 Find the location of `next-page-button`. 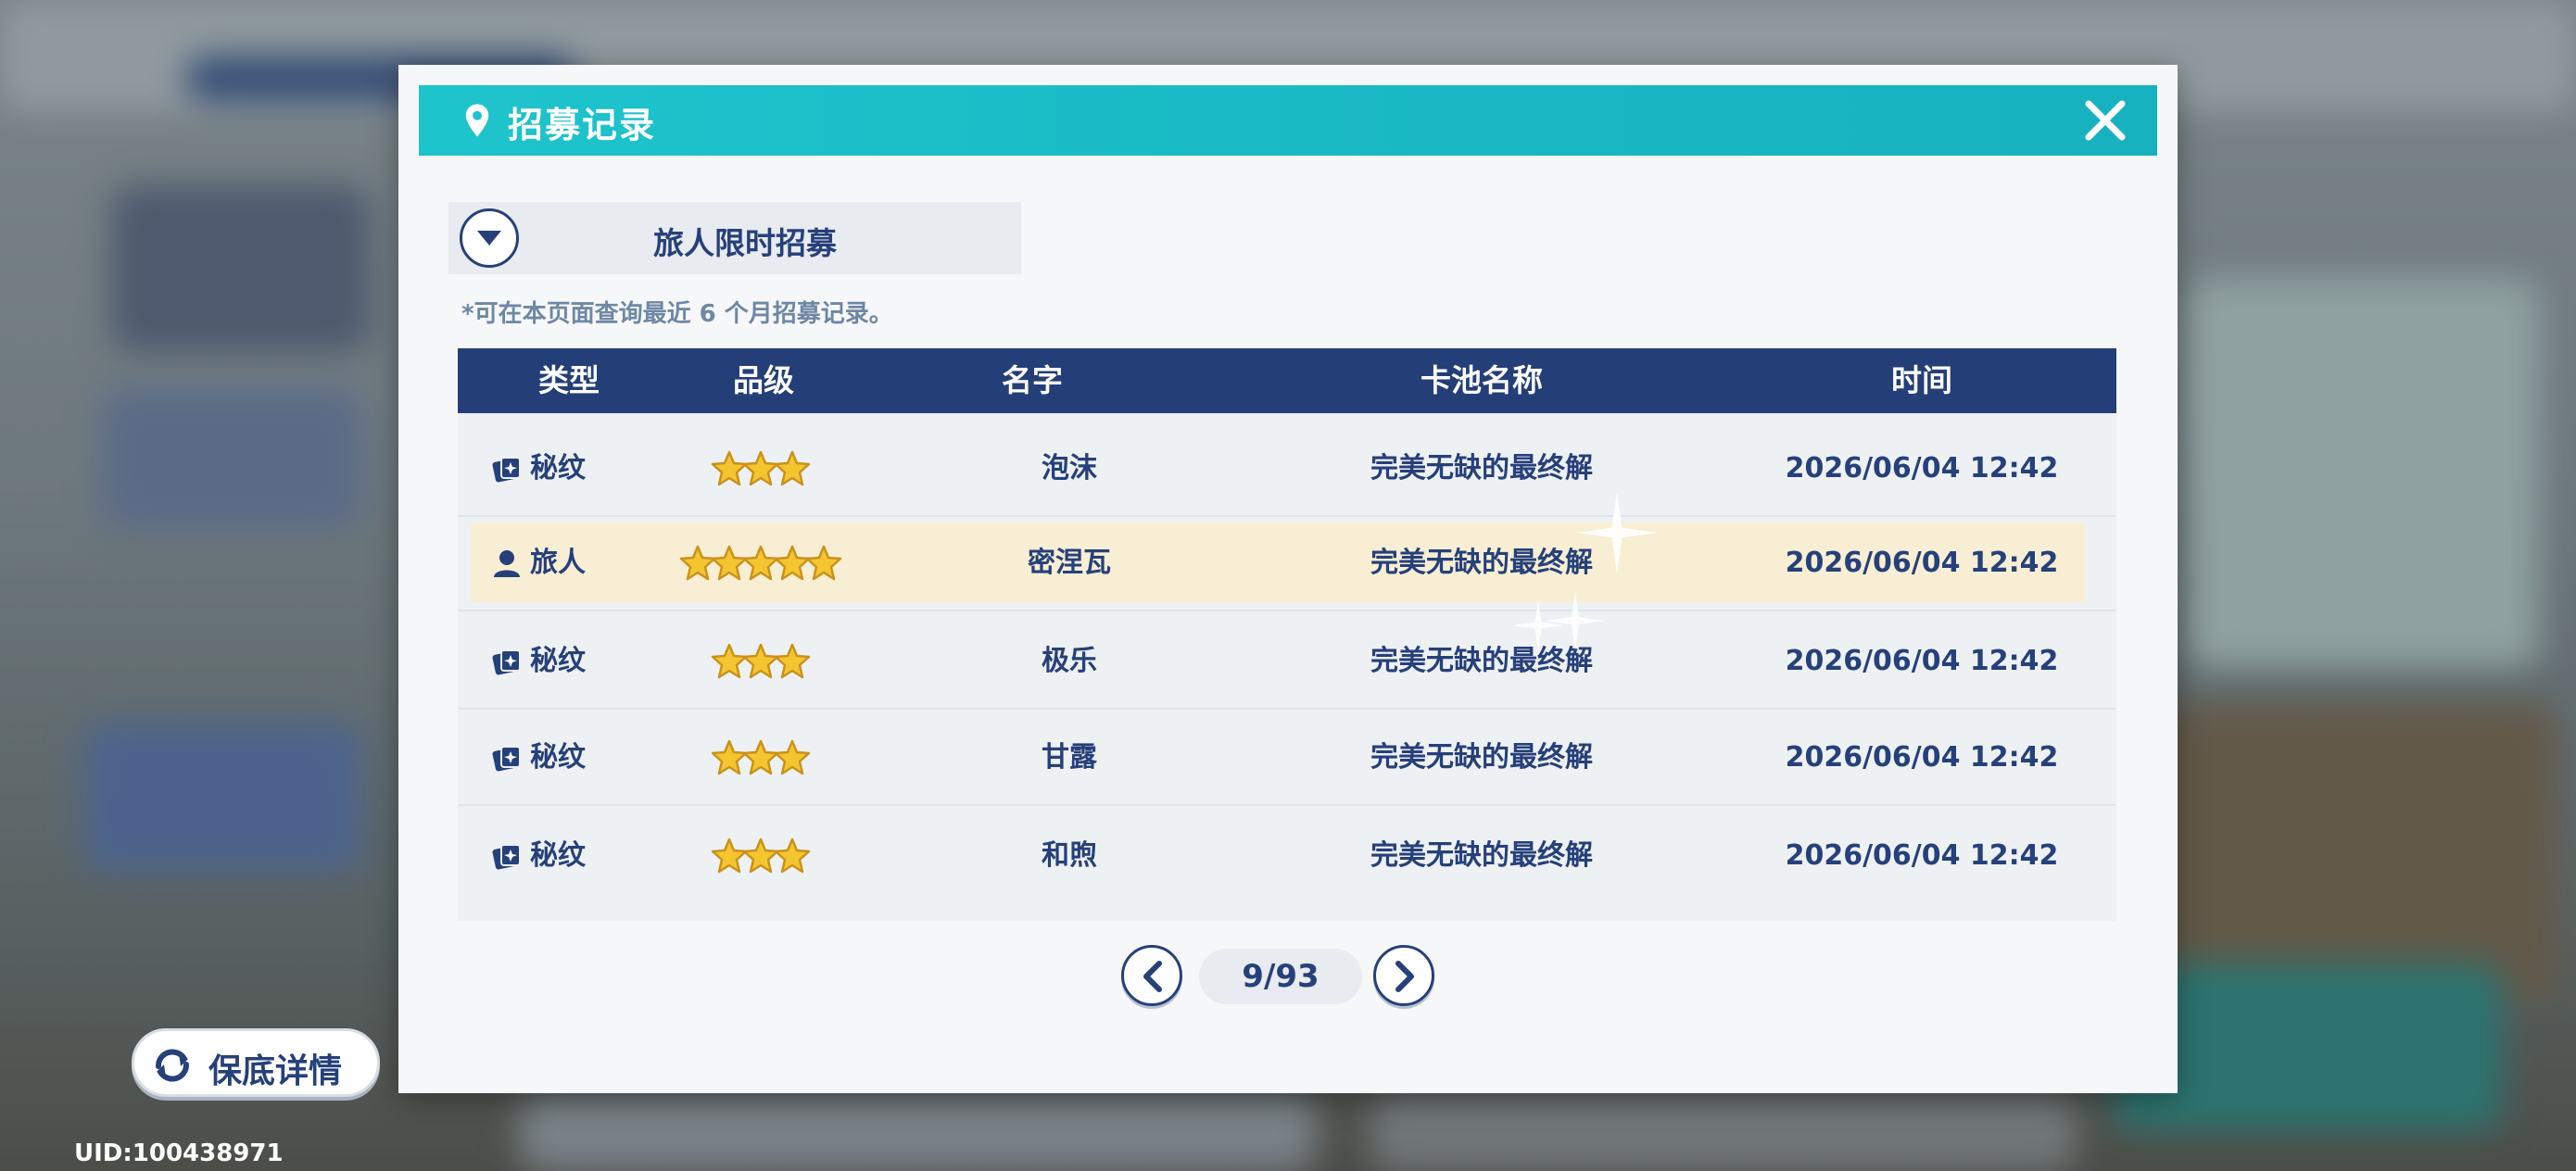

next-page-button is located at coordinates (1404, 976).